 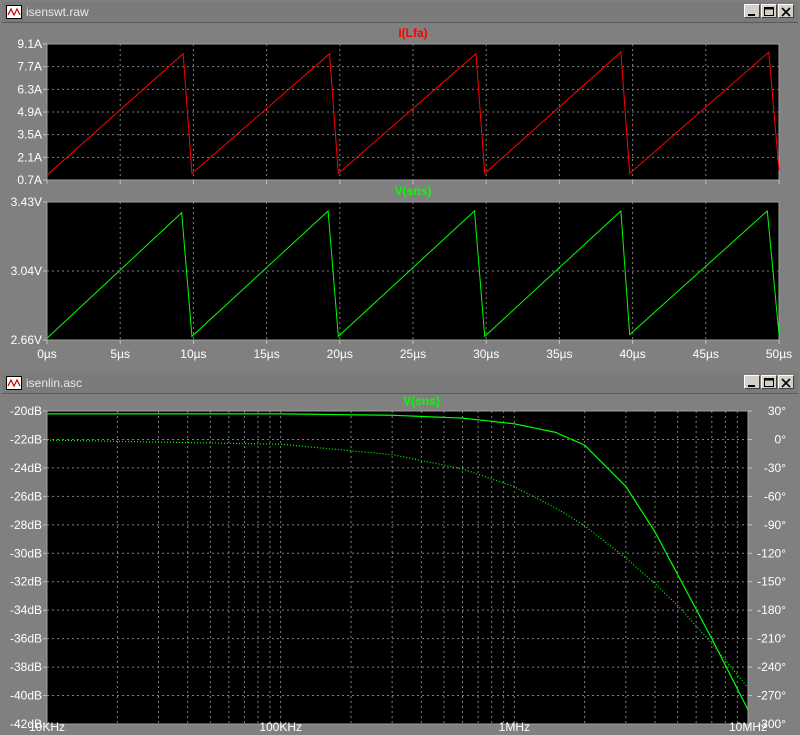 I want to click on title-bar: isenlin.asc, so click(x=400, y=383).